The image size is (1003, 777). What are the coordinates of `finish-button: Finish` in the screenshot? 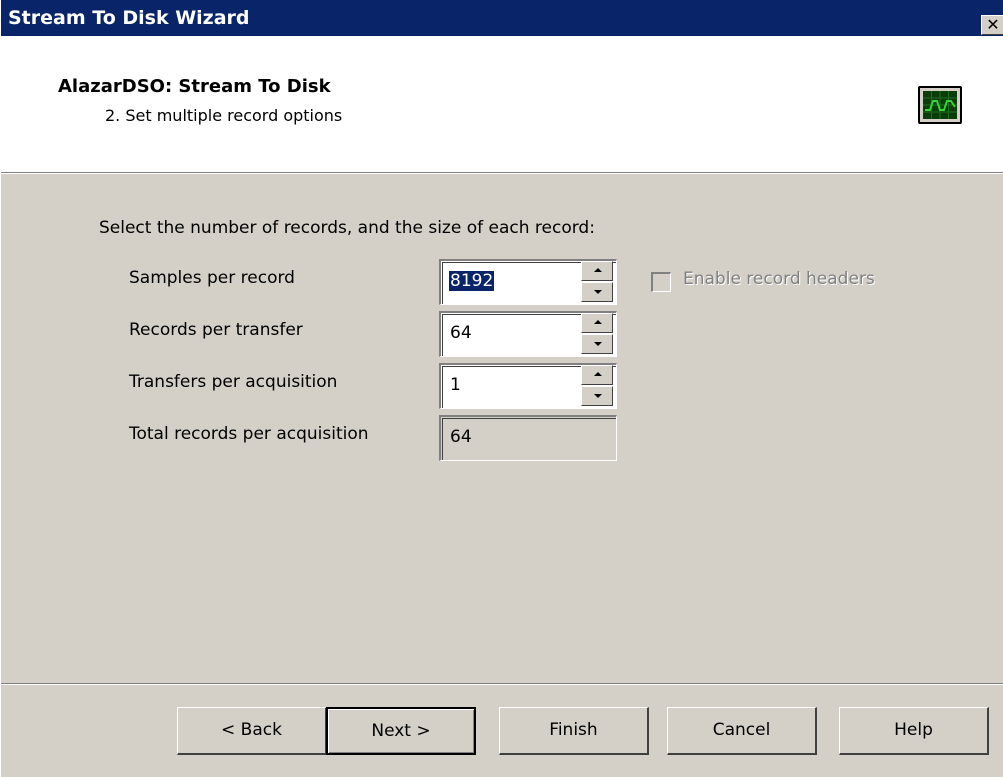 It's located at (574, 731).